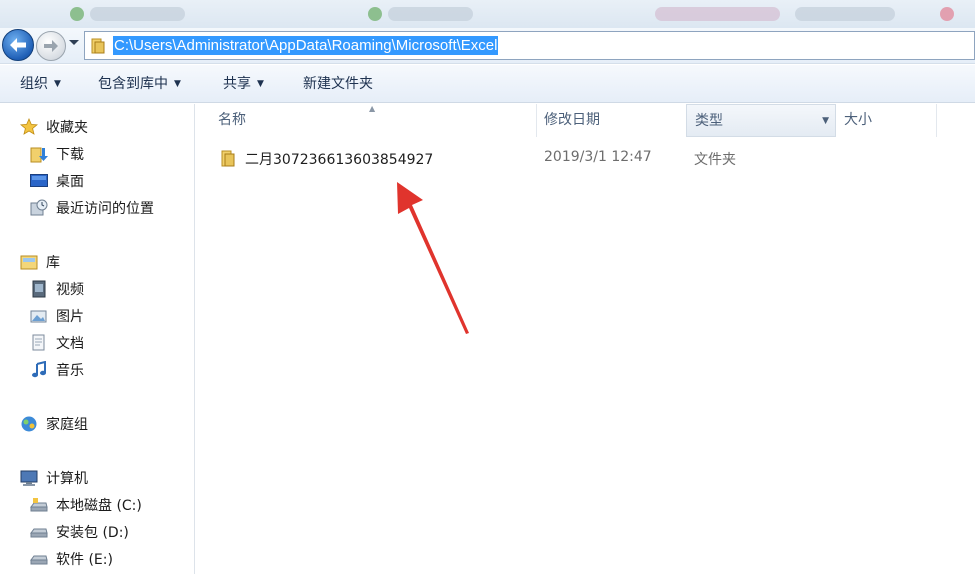 The width and height of the screenshot is (975, 574). I want to click on nav-homegroup: 家庭组, so click(54, 424).